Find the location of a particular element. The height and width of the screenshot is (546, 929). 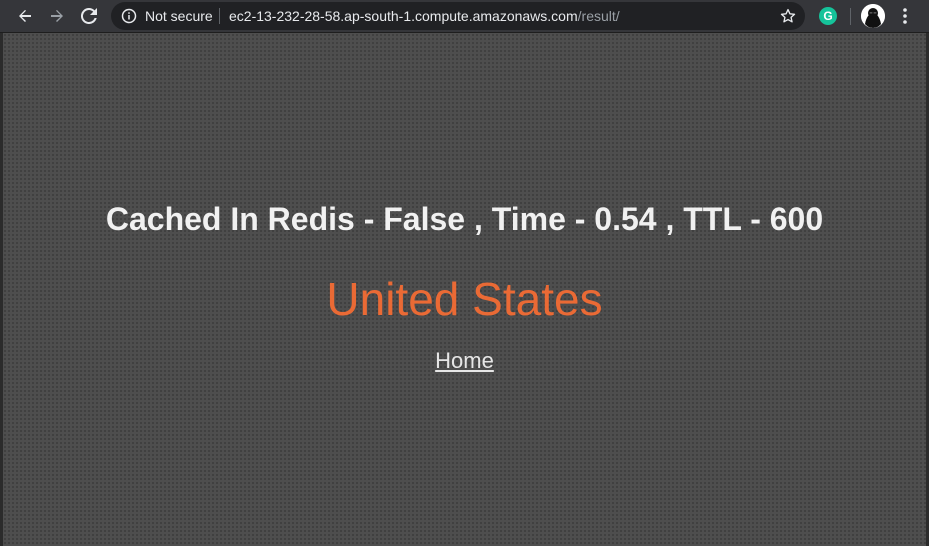

toolbar-divider is located at coordinates (850, 16).